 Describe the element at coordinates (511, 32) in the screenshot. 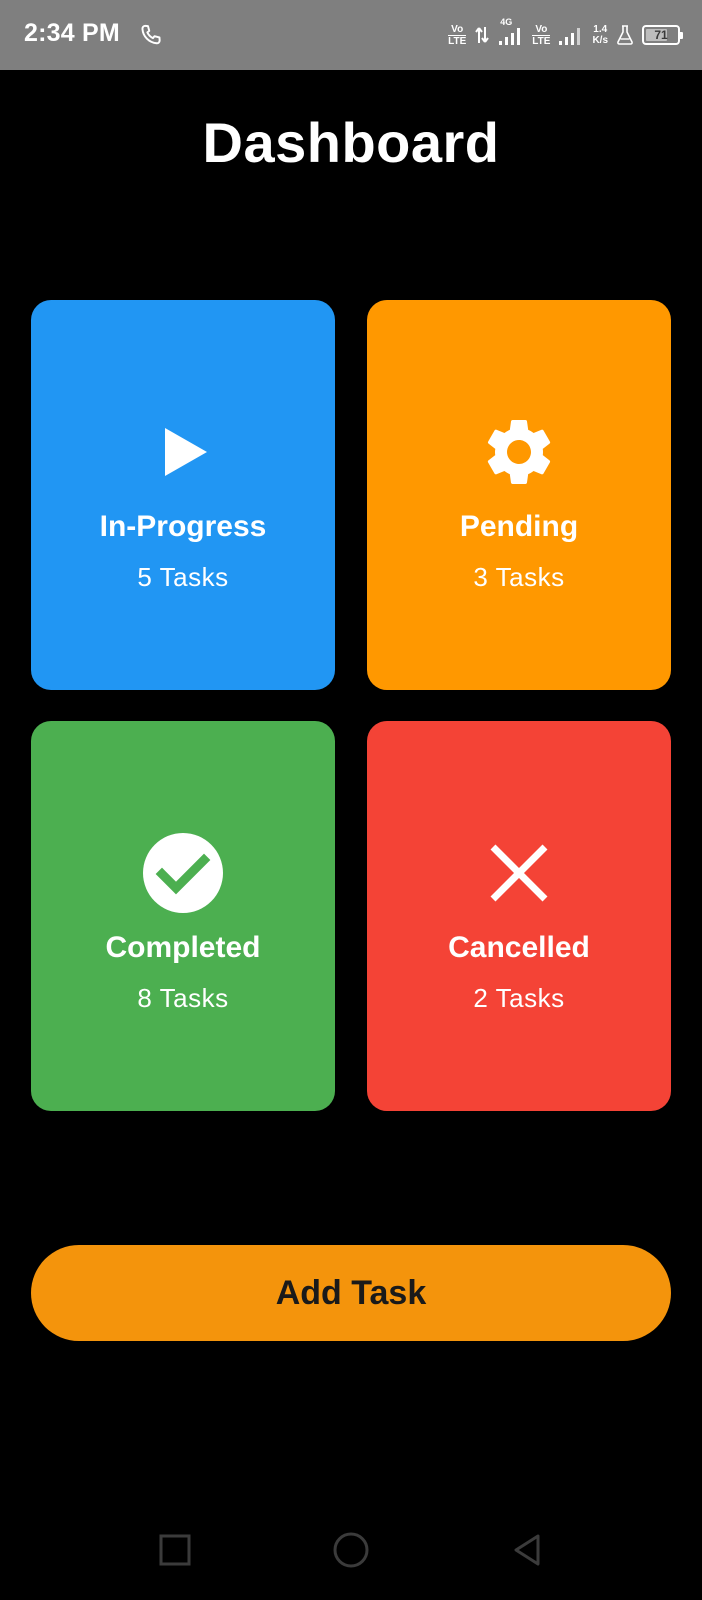

I see `signal-4g: 4G` at that location.